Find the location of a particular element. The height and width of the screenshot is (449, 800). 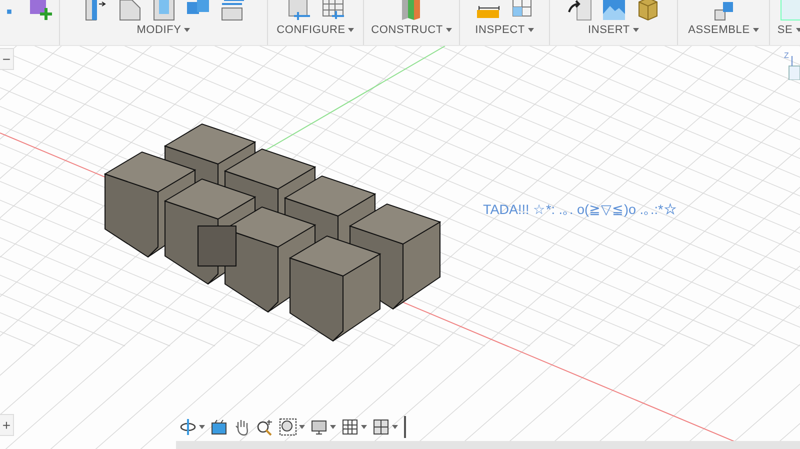

annotation-text: TADA!!! ☆*: .｡. o(≧▽≦)o .｡.:*☆ is located at coordinates (580, 209).